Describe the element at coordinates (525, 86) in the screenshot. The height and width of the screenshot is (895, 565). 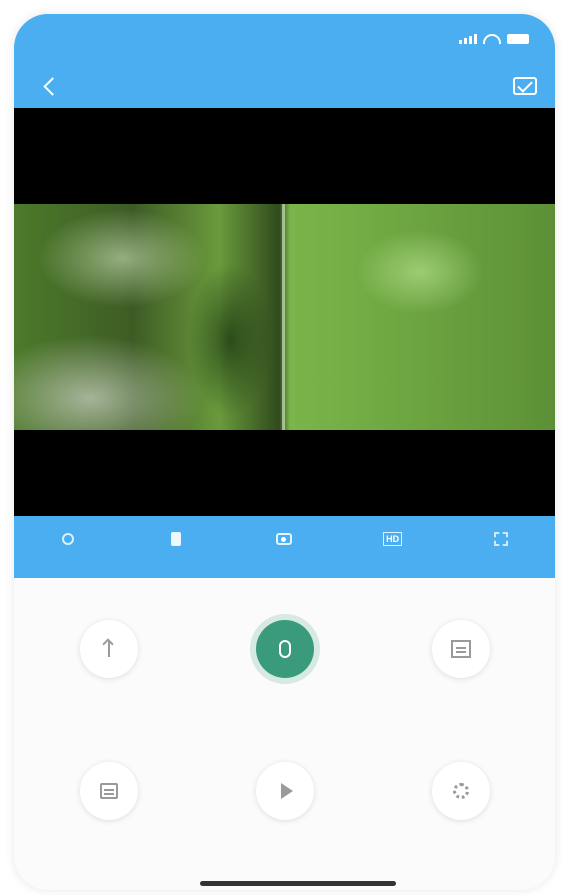
I see `message-icon` at that location.